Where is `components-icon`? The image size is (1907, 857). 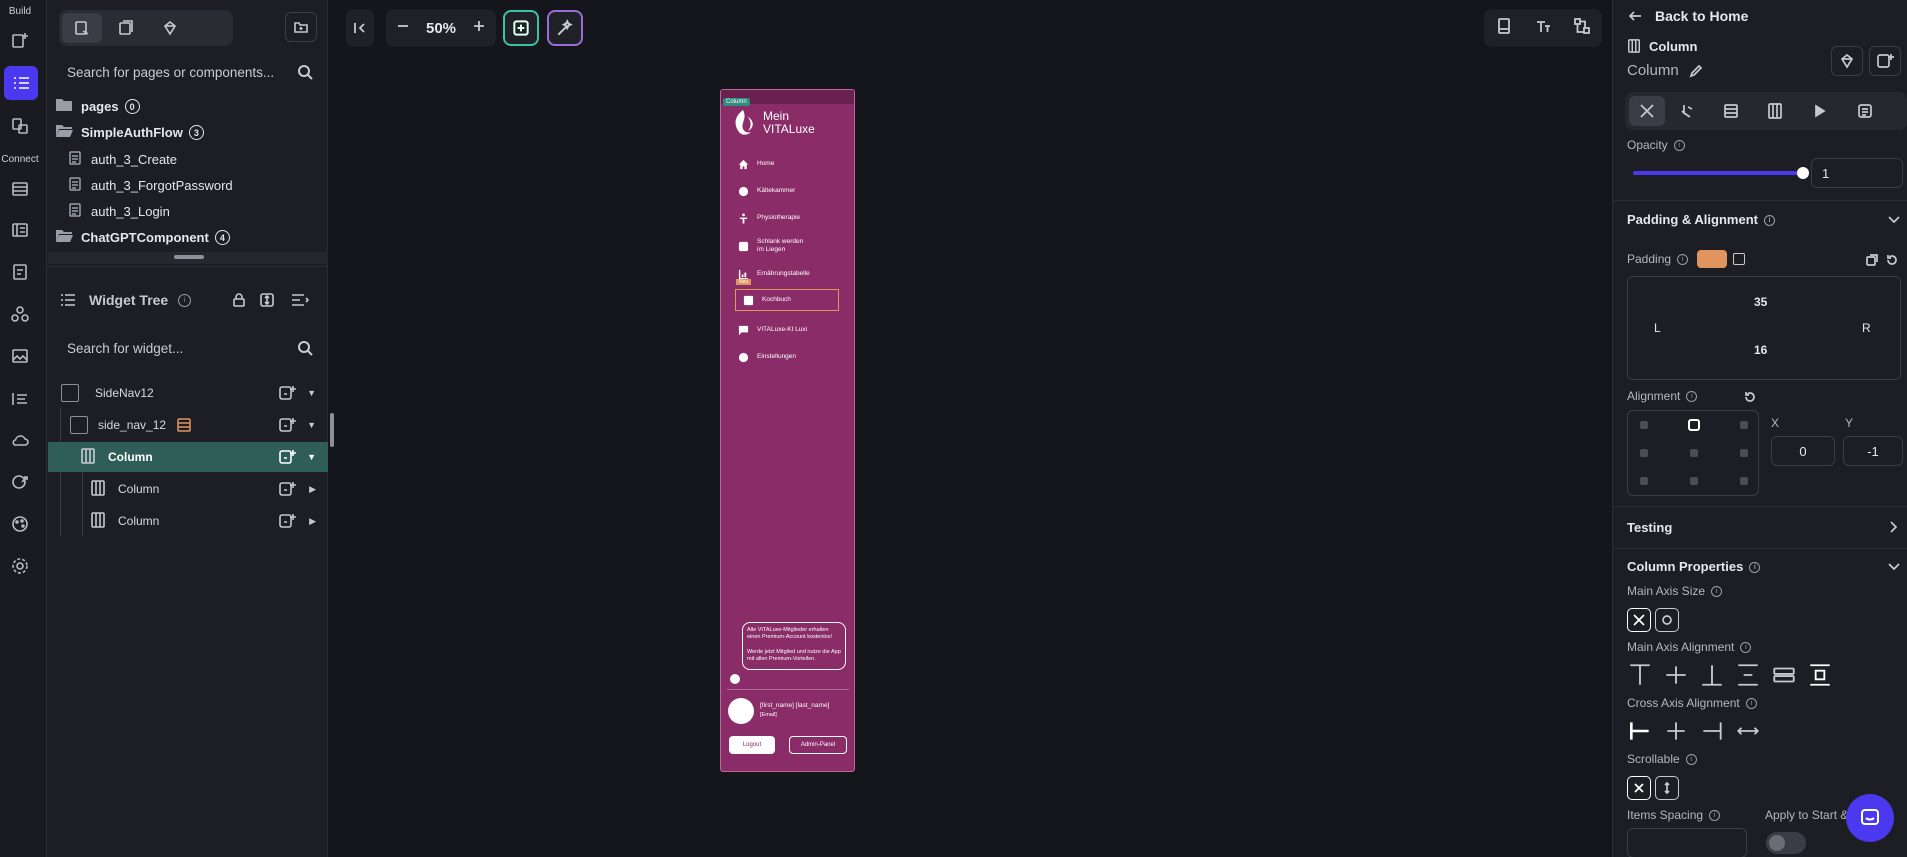 components-icon is located at coordinates (20, 126).